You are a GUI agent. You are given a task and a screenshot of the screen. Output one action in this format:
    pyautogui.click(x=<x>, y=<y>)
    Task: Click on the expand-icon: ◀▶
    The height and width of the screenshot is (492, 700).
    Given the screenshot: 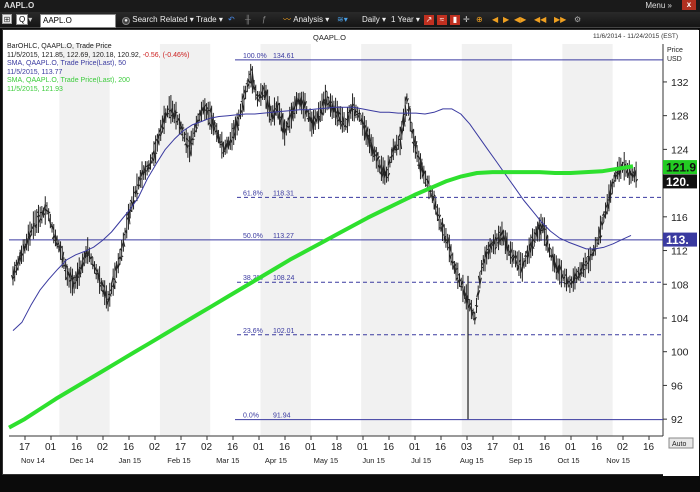 What is the action you would take?
    pyautogui.click(x=520, y=20)
    